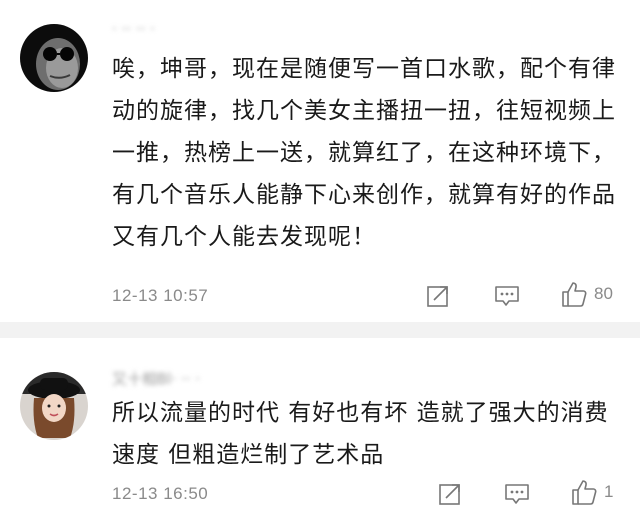 The height and width of the screenshot is (532, 640). Describe the element at coordinates (603, 293) in the screenshot. I see `like-count: 80` at that location.